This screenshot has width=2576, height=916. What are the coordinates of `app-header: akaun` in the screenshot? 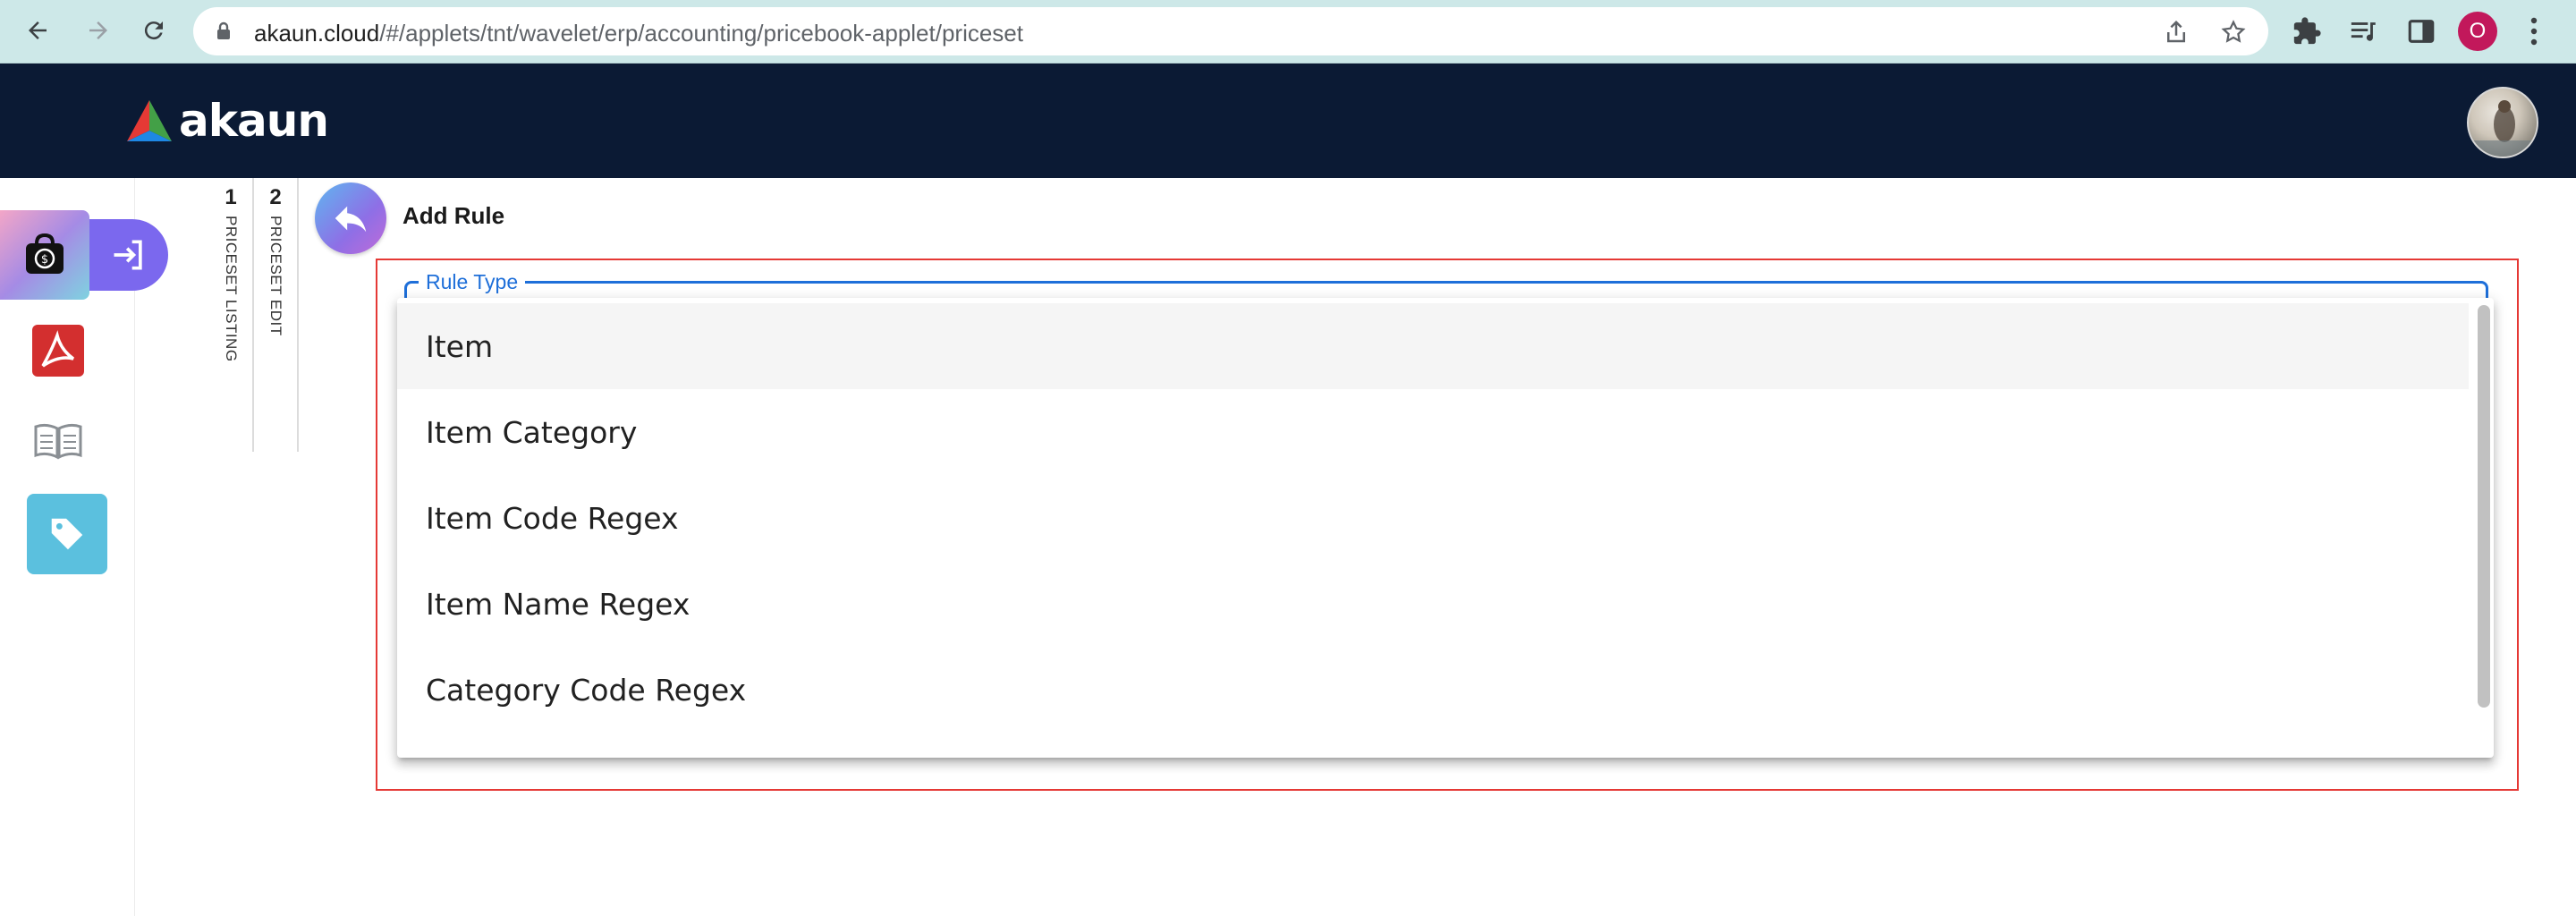 It's located at (1288, 121).